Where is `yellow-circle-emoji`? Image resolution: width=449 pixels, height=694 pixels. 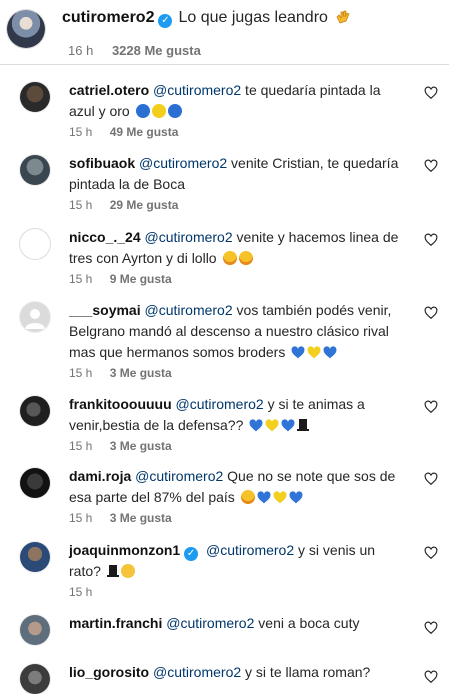
yellow-circle-emoji is located at coordinates (158, 111).